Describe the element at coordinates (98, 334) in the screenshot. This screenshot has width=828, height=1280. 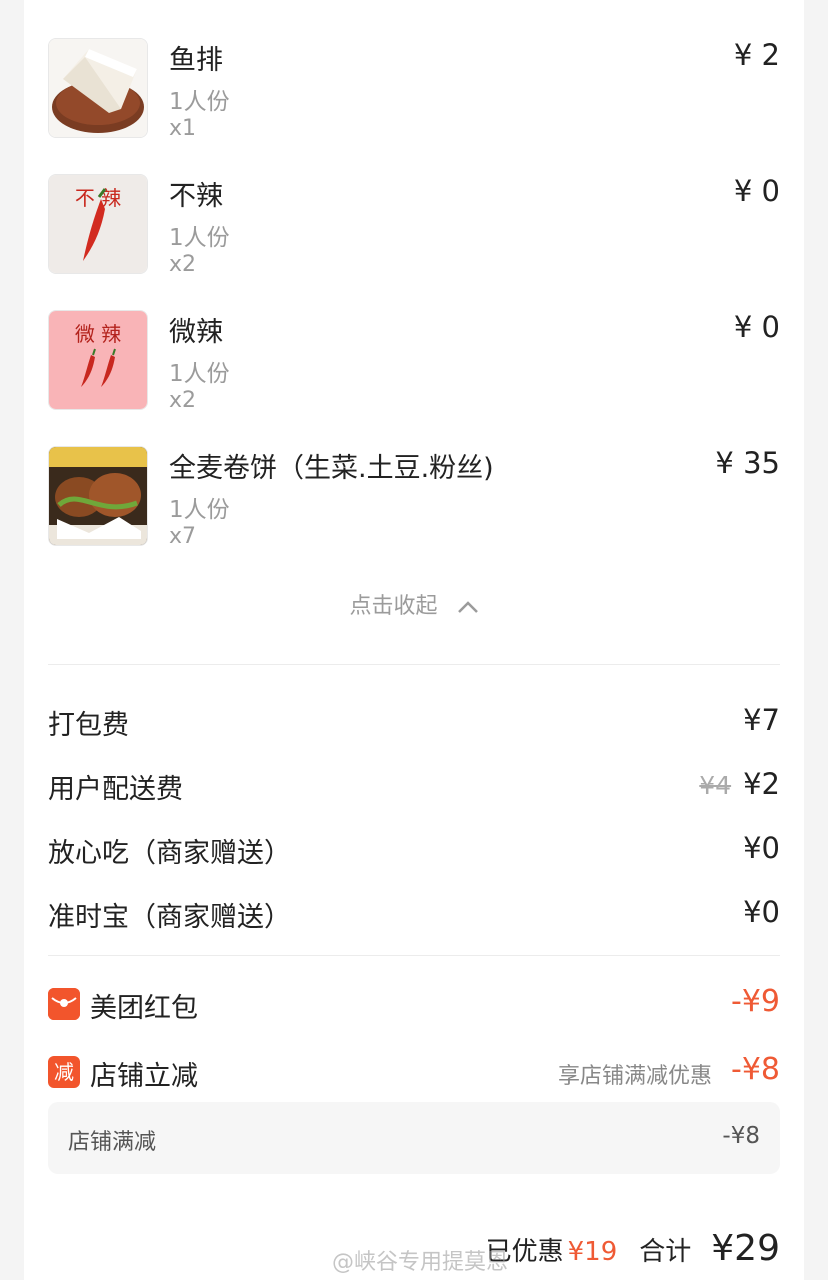
I see `mild-spicy-image-text: 微 辣` at that location.